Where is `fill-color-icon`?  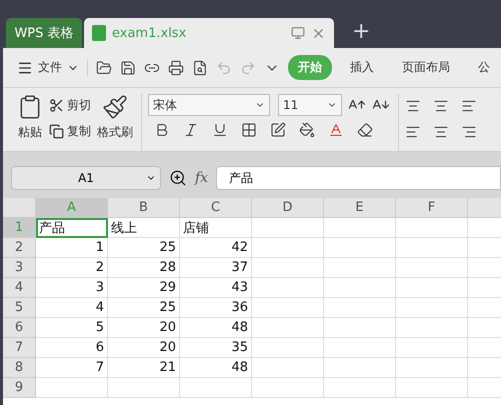
fill-color-icon is located at coordinates (307, 130).